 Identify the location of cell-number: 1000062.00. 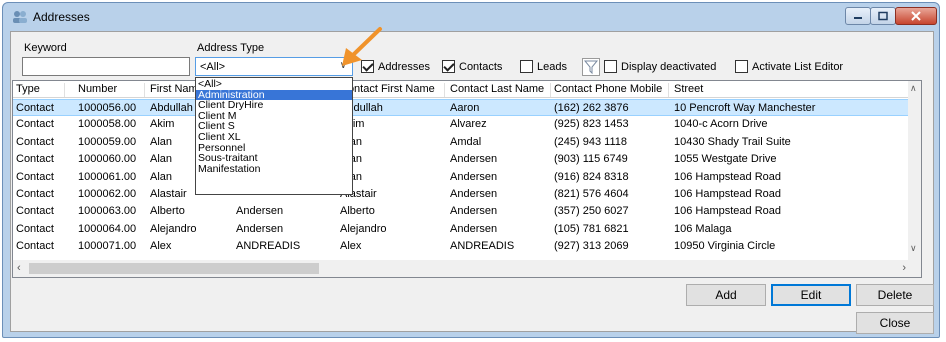
(107, 194).